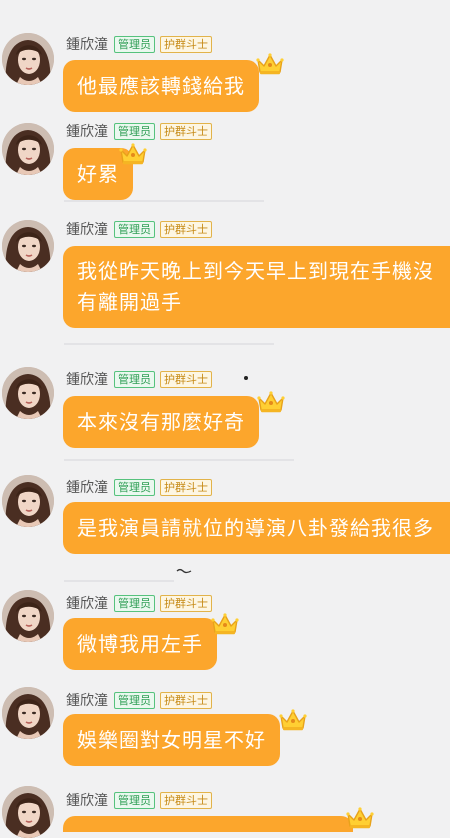 The height and width of the screenshot is (838, 450). What do you see at coordinates (246, 378) in the screenshot?
I see `stray-dot` at bounding box center [246, 378].